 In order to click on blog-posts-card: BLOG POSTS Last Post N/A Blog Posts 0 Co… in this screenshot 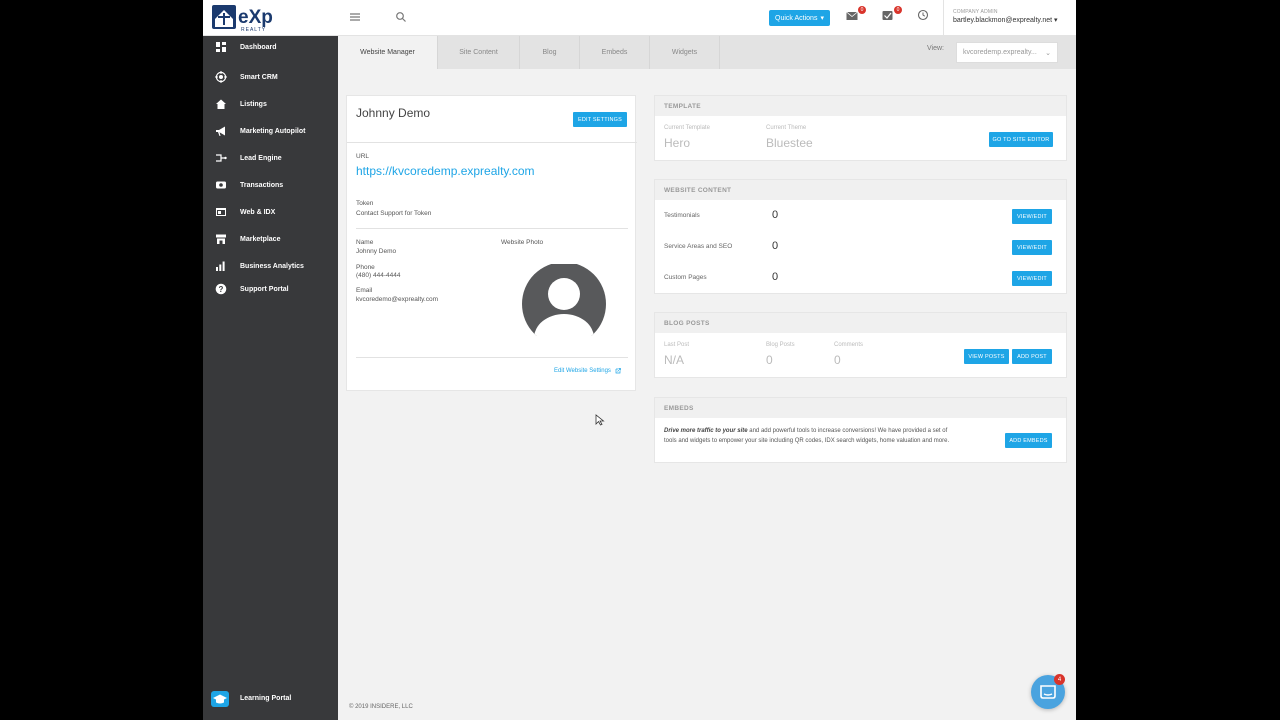, I will do `click(860, 345)`.